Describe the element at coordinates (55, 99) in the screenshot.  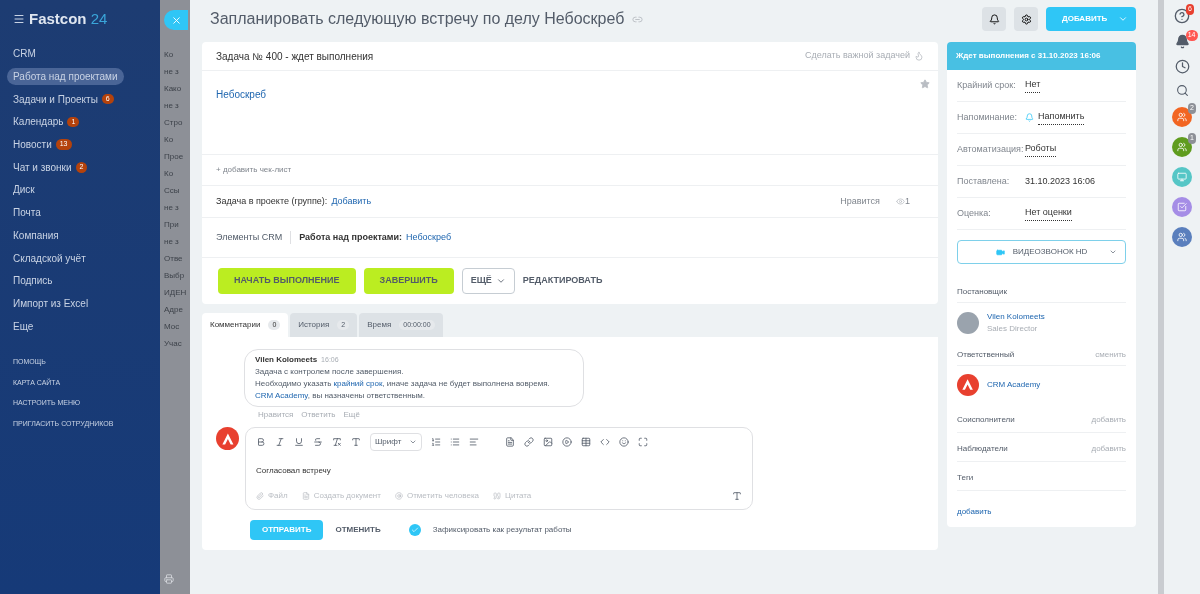
I see `menu-item: Задачи и Проекты` at that location.